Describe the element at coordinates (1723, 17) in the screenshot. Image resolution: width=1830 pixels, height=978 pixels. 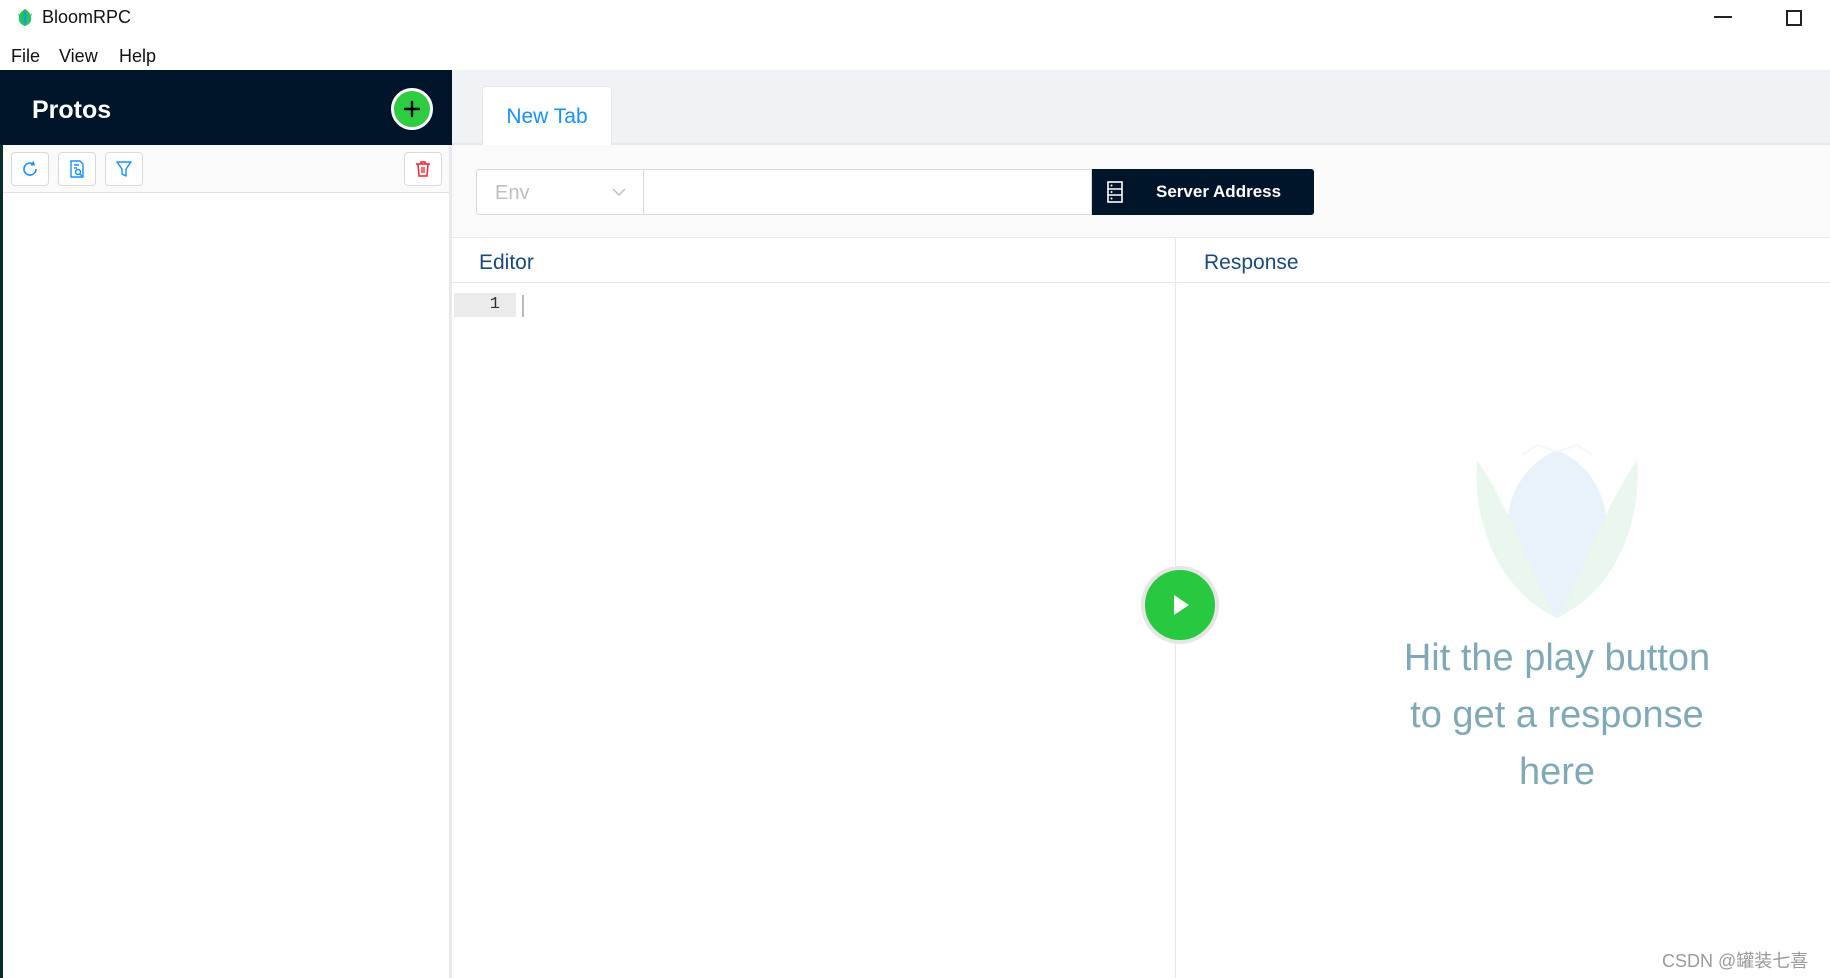
I see `minimize-button` at that location.